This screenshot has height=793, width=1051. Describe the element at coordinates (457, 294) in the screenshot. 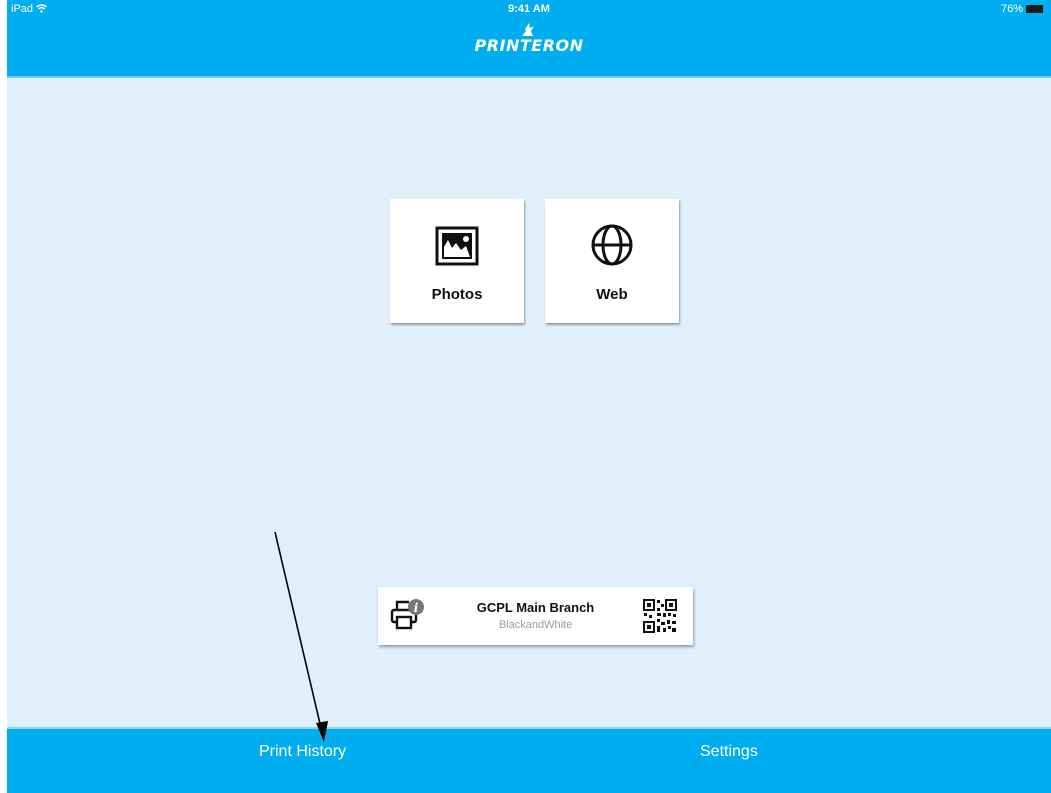

I see `photos-label: Photos` at that location.